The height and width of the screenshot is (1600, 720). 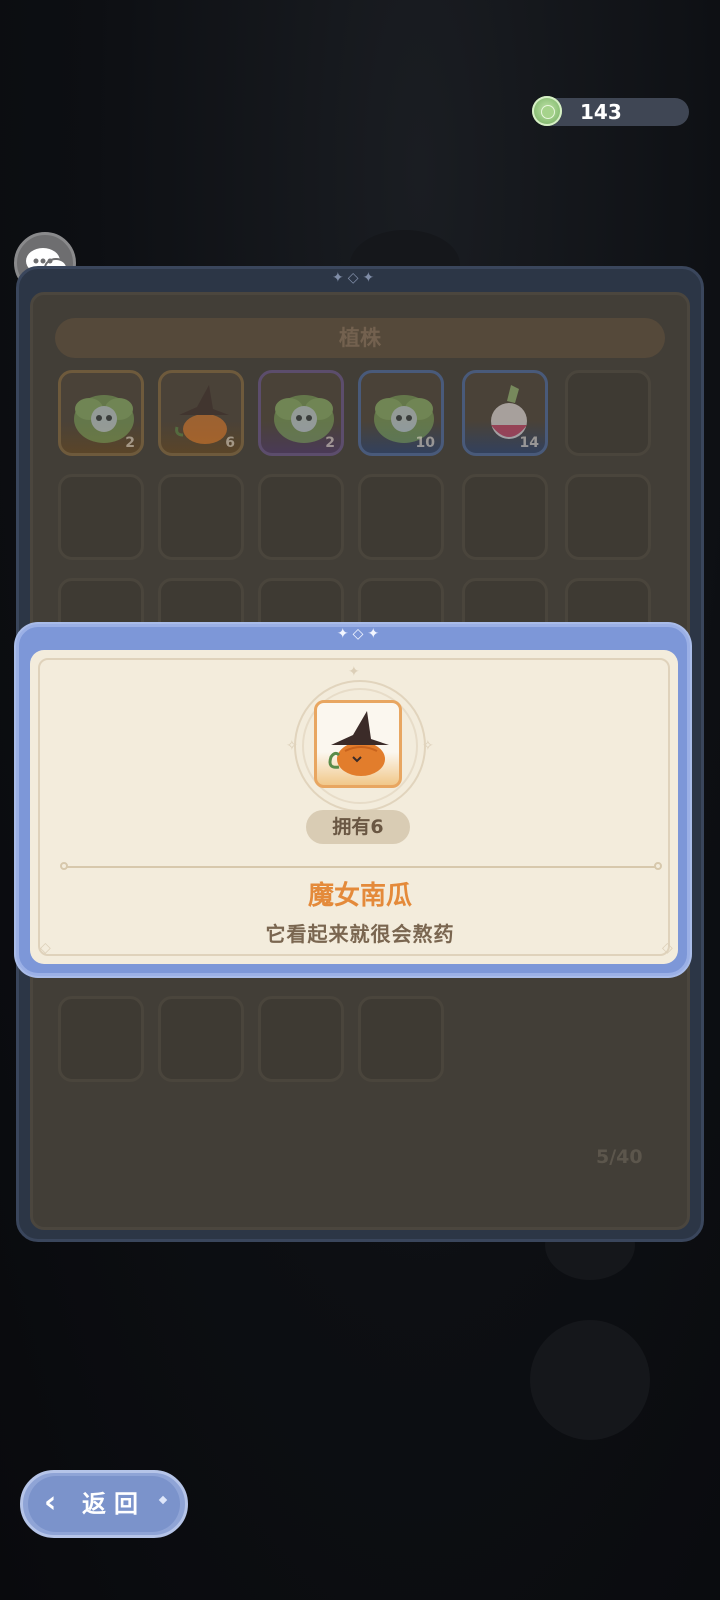 What do you see at coordinates (619, 1157) in the screenshot?
I see `inventory-capacity: 5/40` at bounding box center [619, 1157].